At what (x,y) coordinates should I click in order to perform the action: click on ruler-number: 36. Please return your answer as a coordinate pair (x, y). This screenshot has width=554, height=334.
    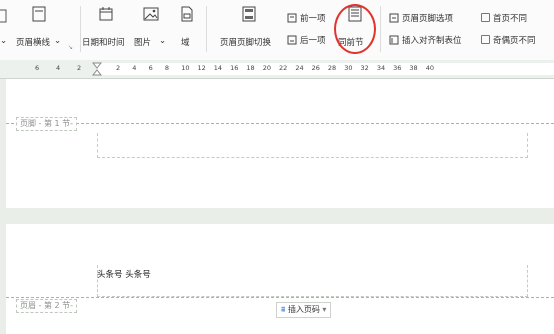
    Looking at the image, I should click on (397, 68).